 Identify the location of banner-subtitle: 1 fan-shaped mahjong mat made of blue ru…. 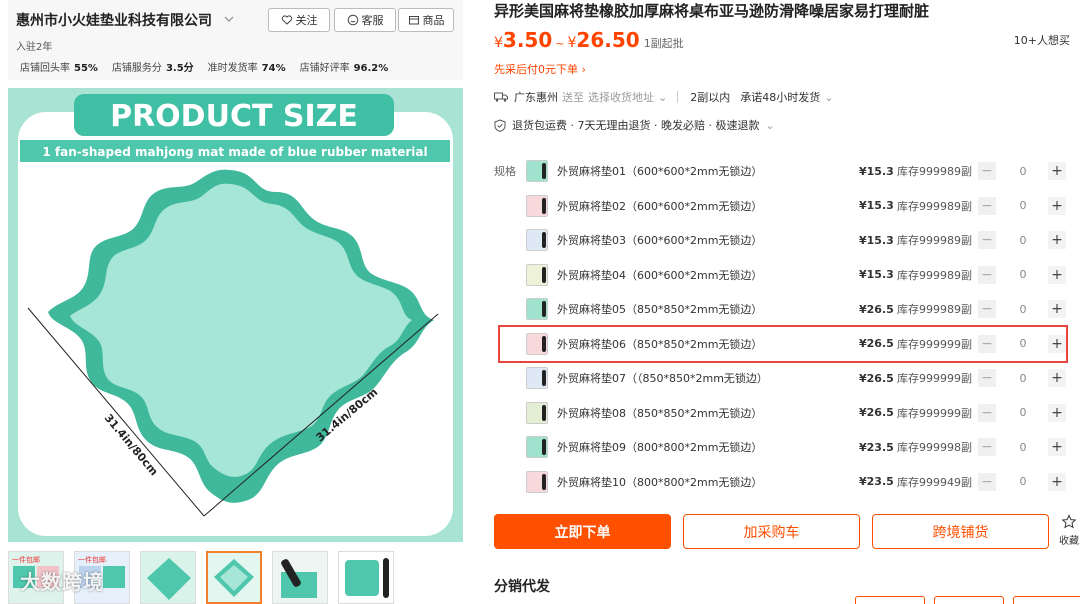
(234, 152).